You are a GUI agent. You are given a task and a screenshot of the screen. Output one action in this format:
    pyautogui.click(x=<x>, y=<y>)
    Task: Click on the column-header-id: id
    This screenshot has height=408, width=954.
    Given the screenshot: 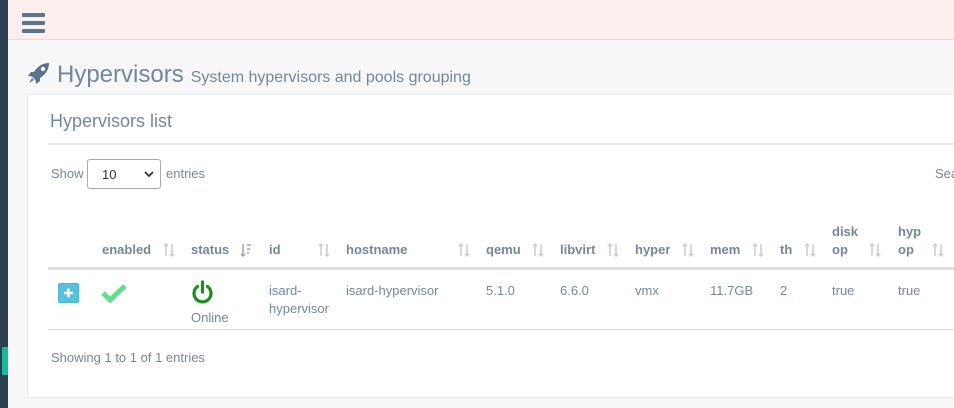 What is the action you would take?
    pyautogui.click(x=275, y=250)
    